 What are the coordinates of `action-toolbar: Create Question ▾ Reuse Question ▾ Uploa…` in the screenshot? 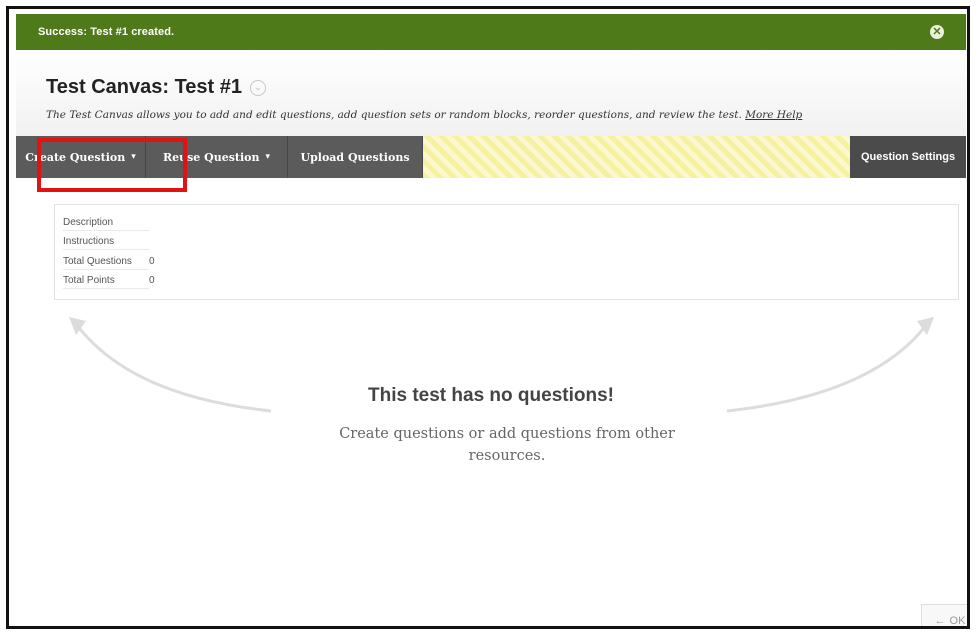 It's located at (491, 157).